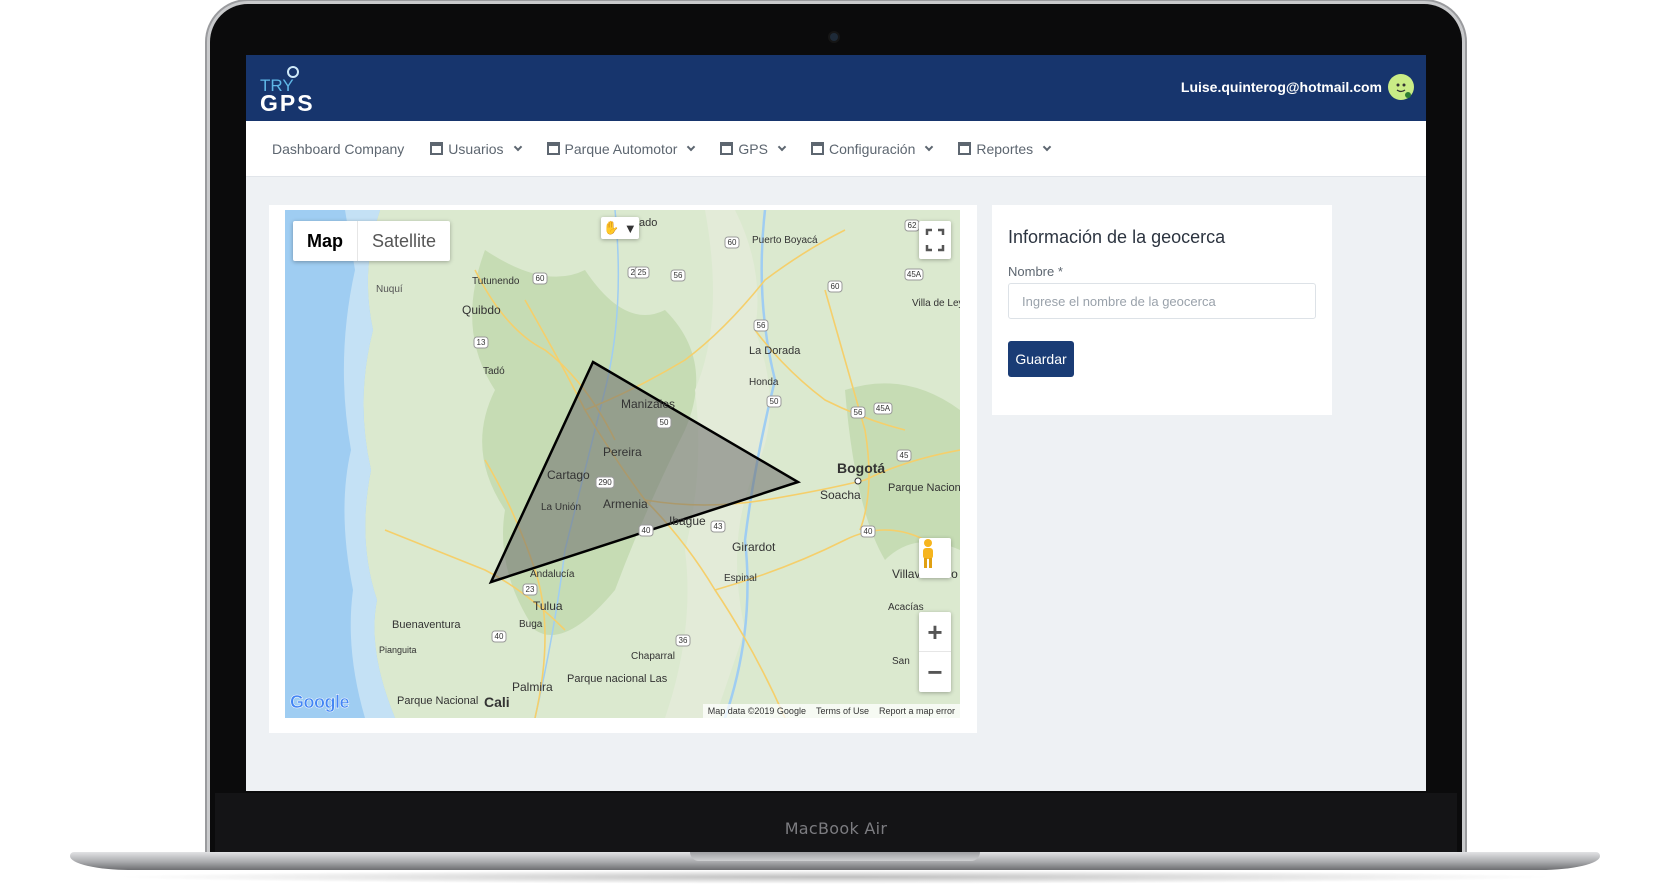 This screenshot has height=896, width=1666. I want to click on place-label: Ibague, so click(687, 521).